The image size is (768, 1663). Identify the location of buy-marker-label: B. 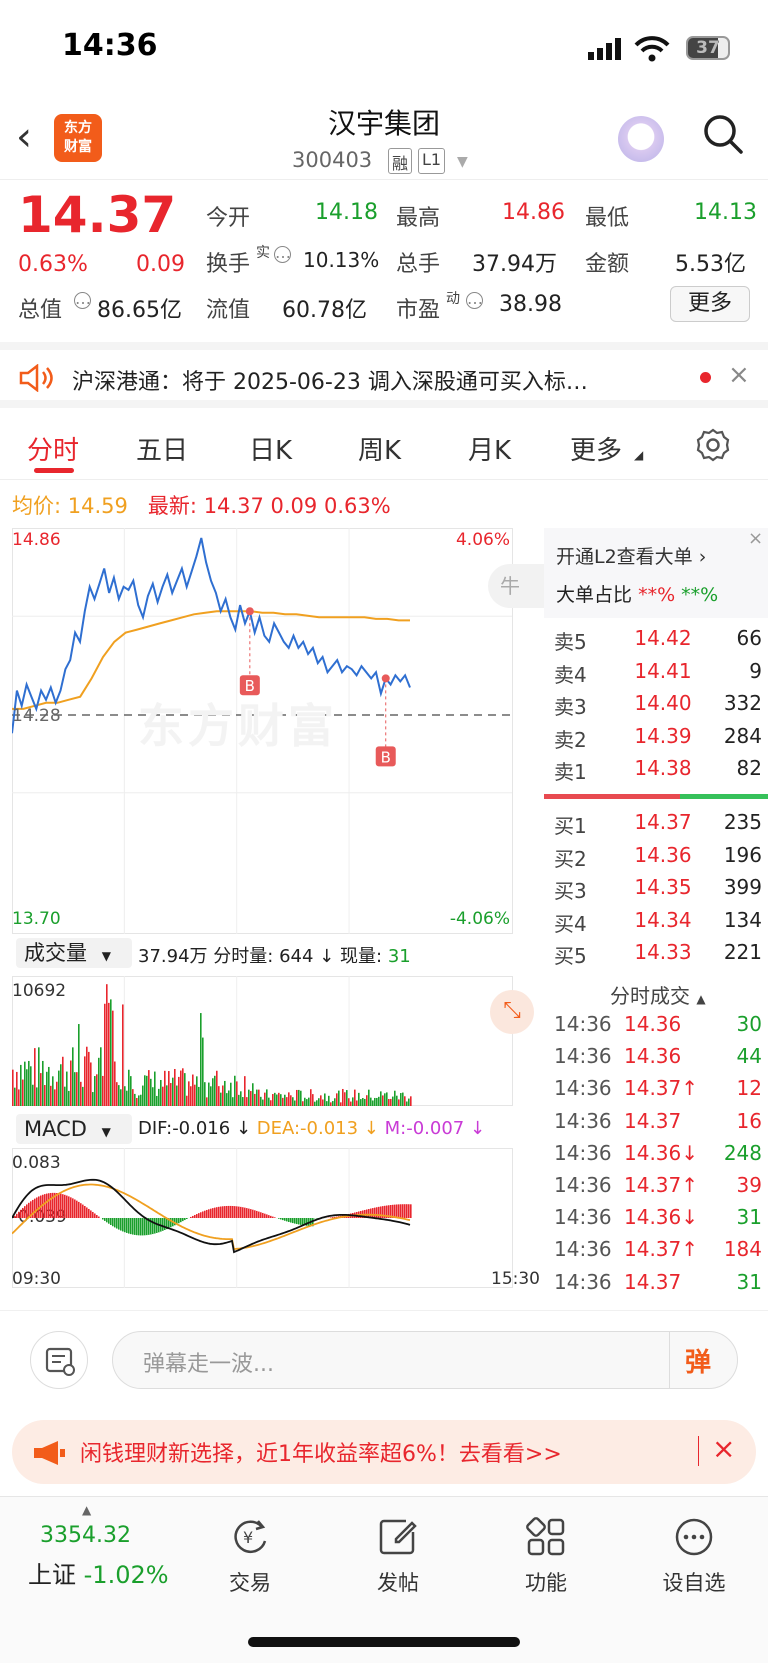
(386, 757).